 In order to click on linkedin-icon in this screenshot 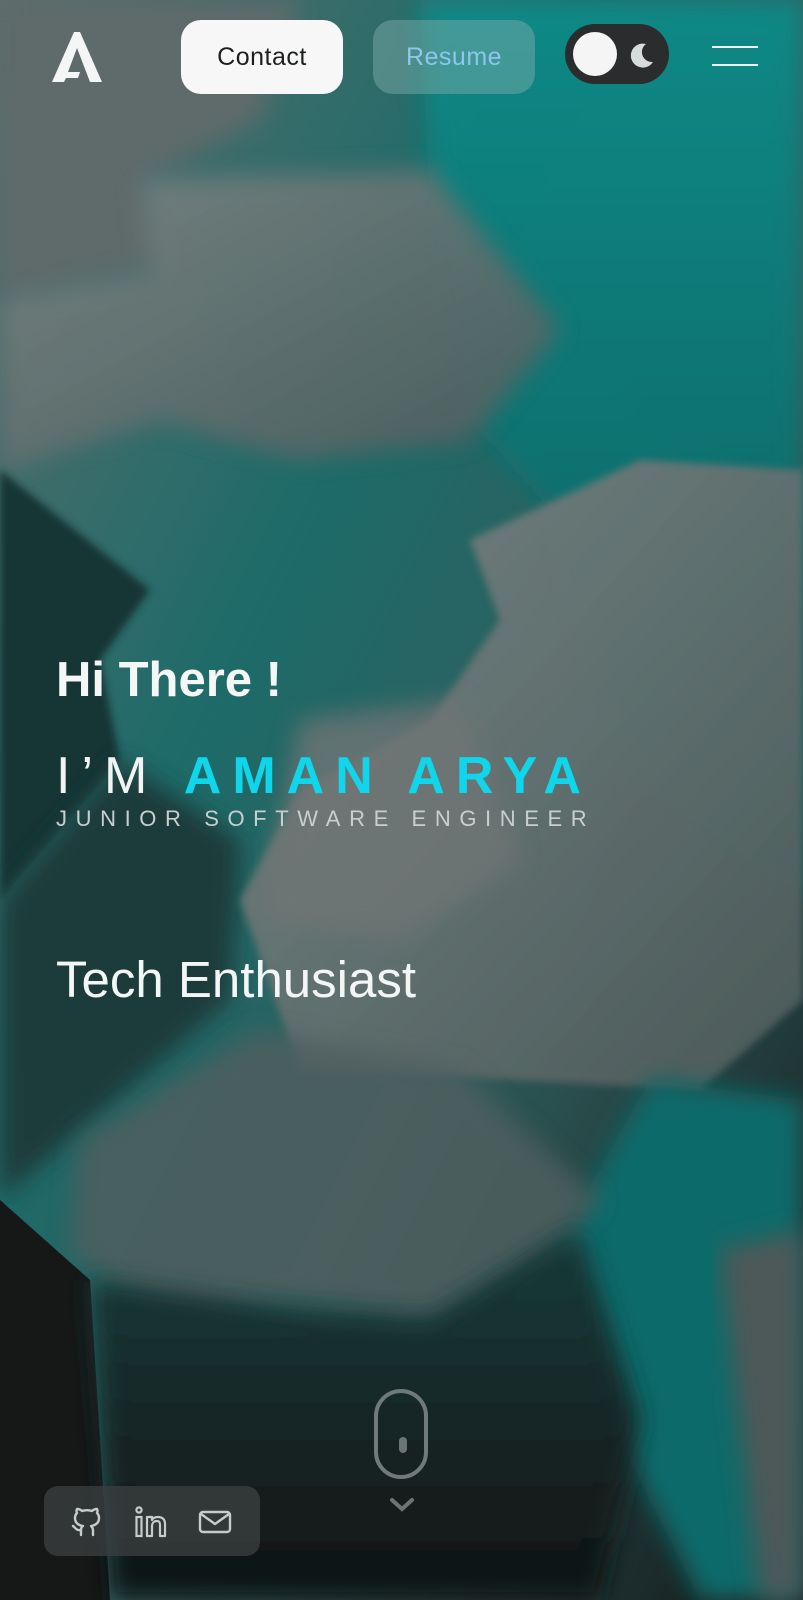, I will do `click(151, 1522)`.